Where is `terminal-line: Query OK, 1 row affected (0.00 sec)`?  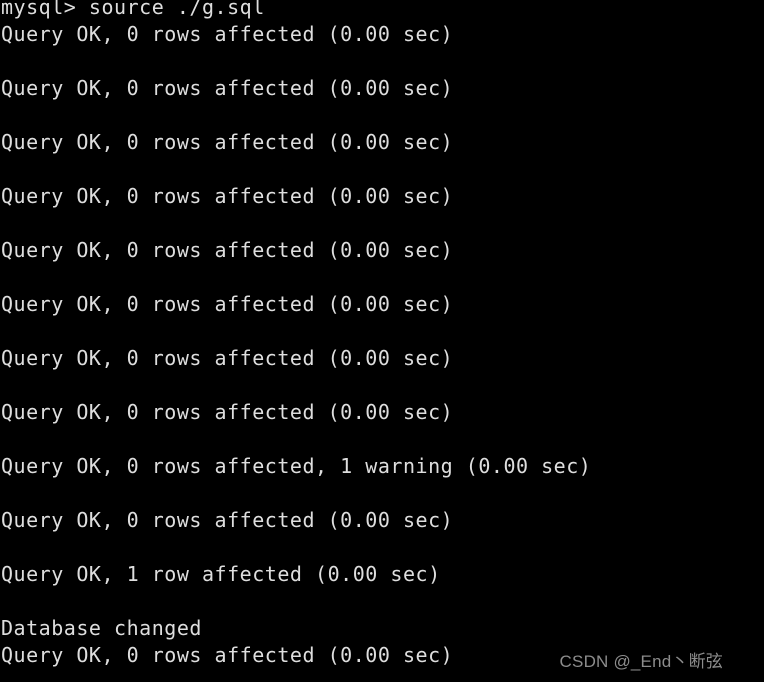
terminal-line: Query OK, 1 row affected (0.00 sec) is located at coordinates (221, 574).